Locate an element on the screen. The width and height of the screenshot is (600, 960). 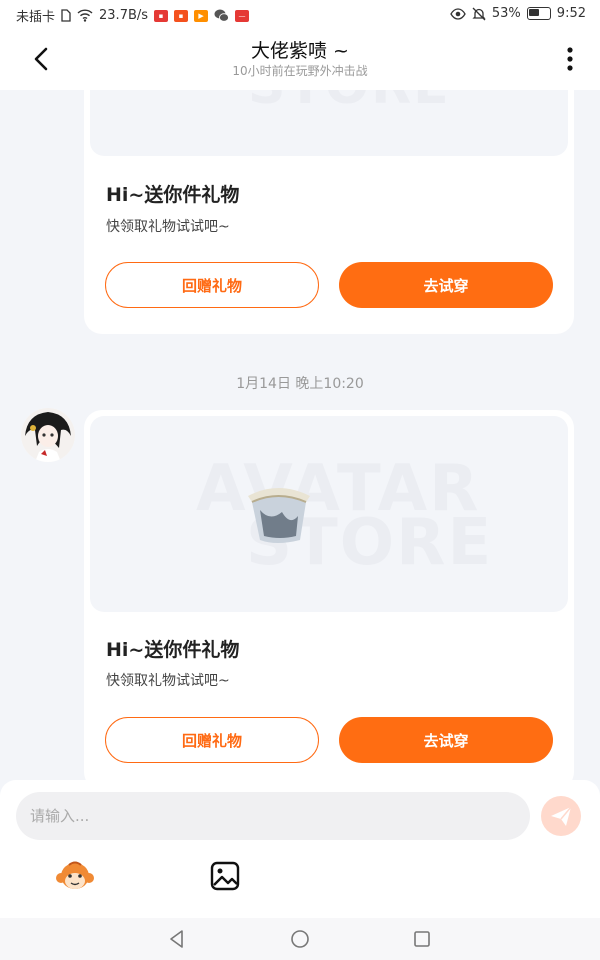
nav-home-button is located at coordinates (300, 939).